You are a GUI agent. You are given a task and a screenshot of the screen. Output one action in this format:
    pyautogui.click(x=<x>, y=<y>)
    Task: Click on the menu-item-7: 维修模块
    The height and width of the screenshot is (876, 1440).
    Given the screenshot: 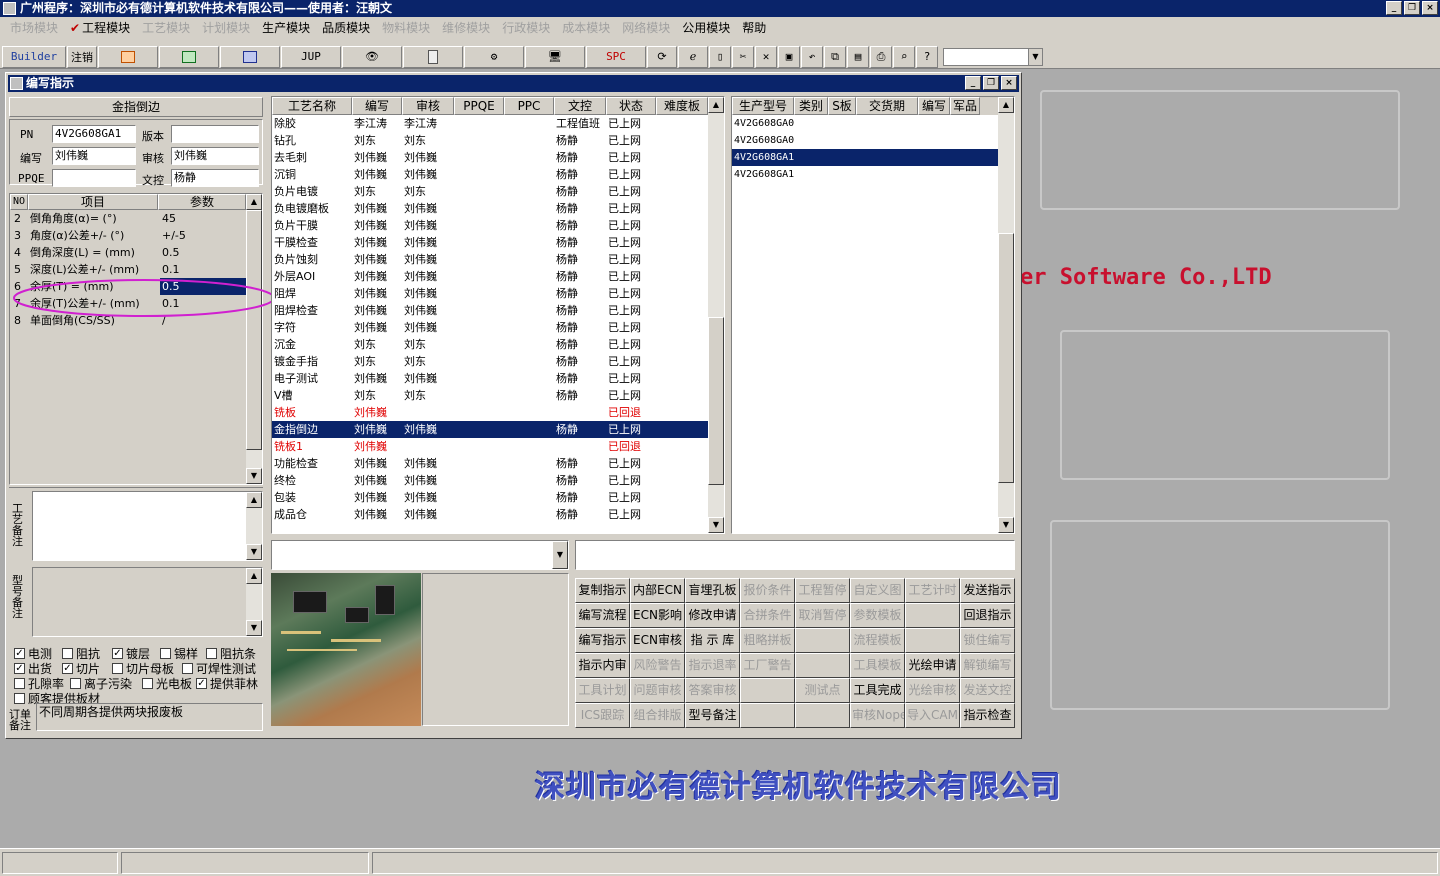 What is the action you would take?
    pyautogui.click(x=466, y=27)
    